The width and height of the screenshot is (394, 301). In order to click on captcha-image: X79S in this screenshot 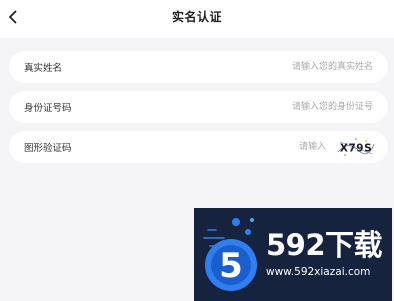, I will do `click(356, 147)`.